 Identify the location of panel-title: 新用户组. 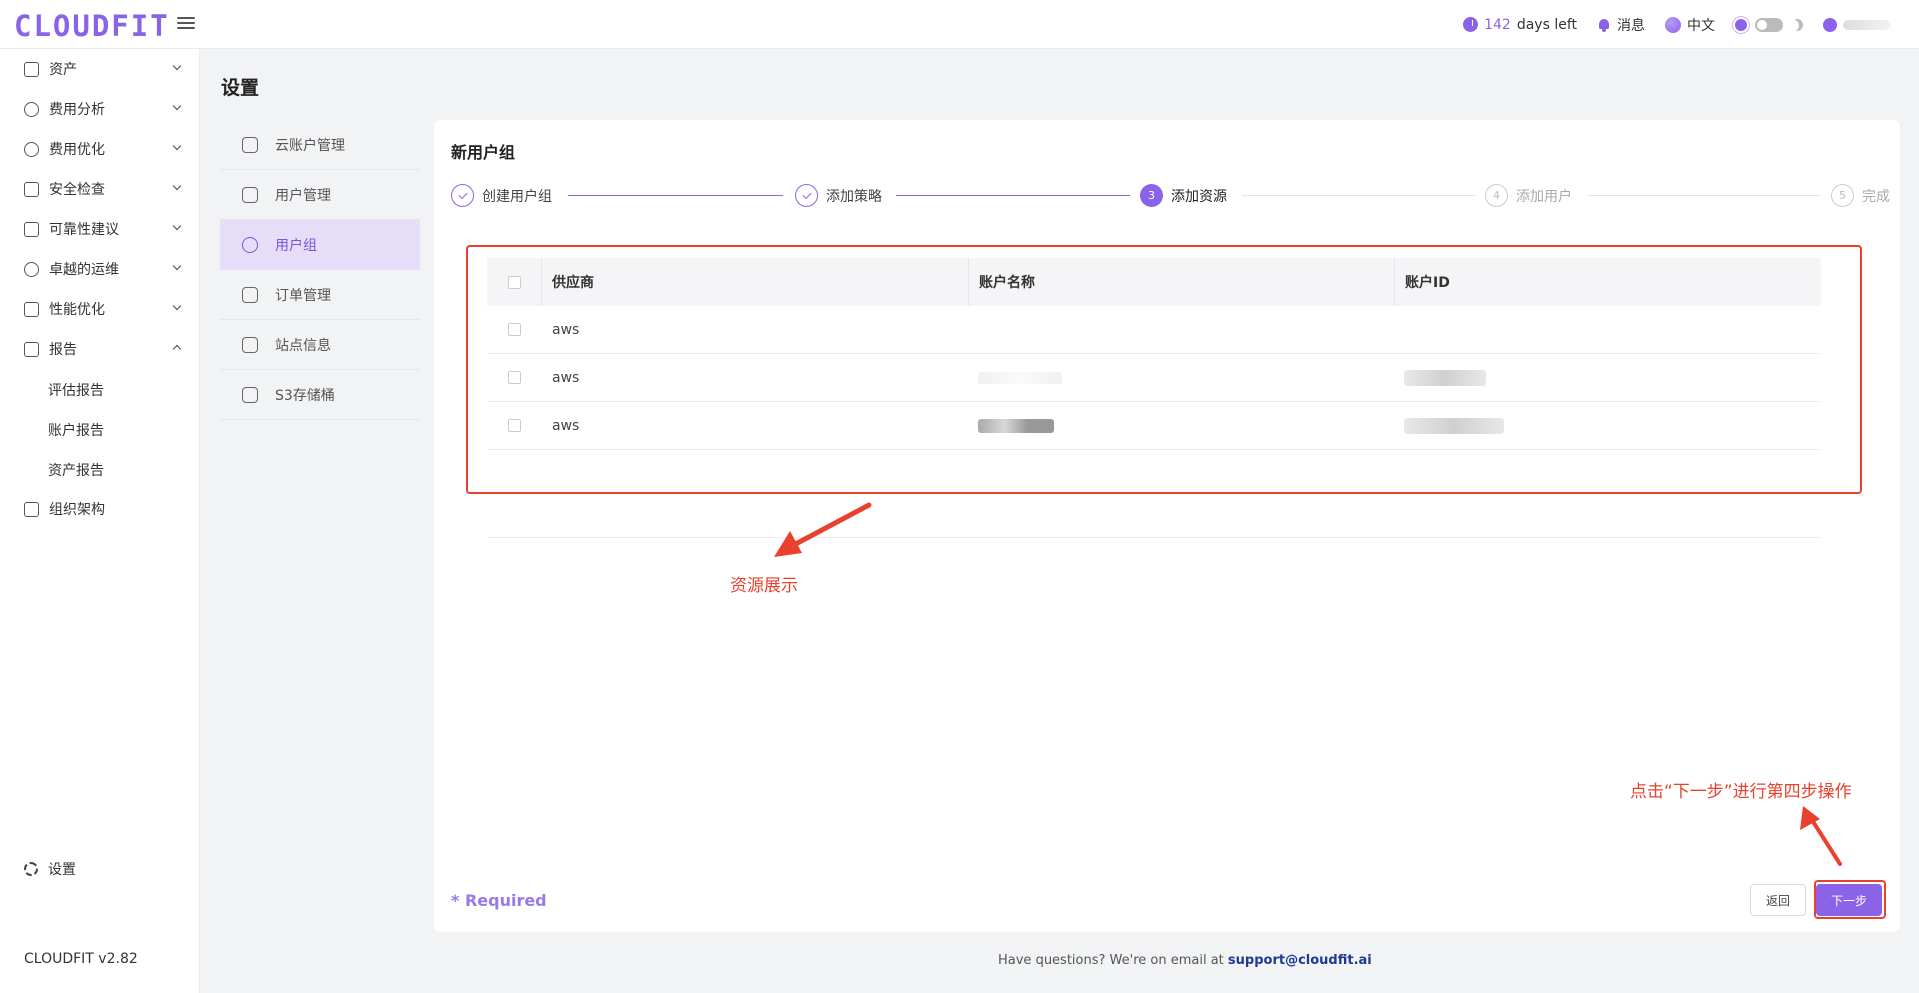
(483, 152).